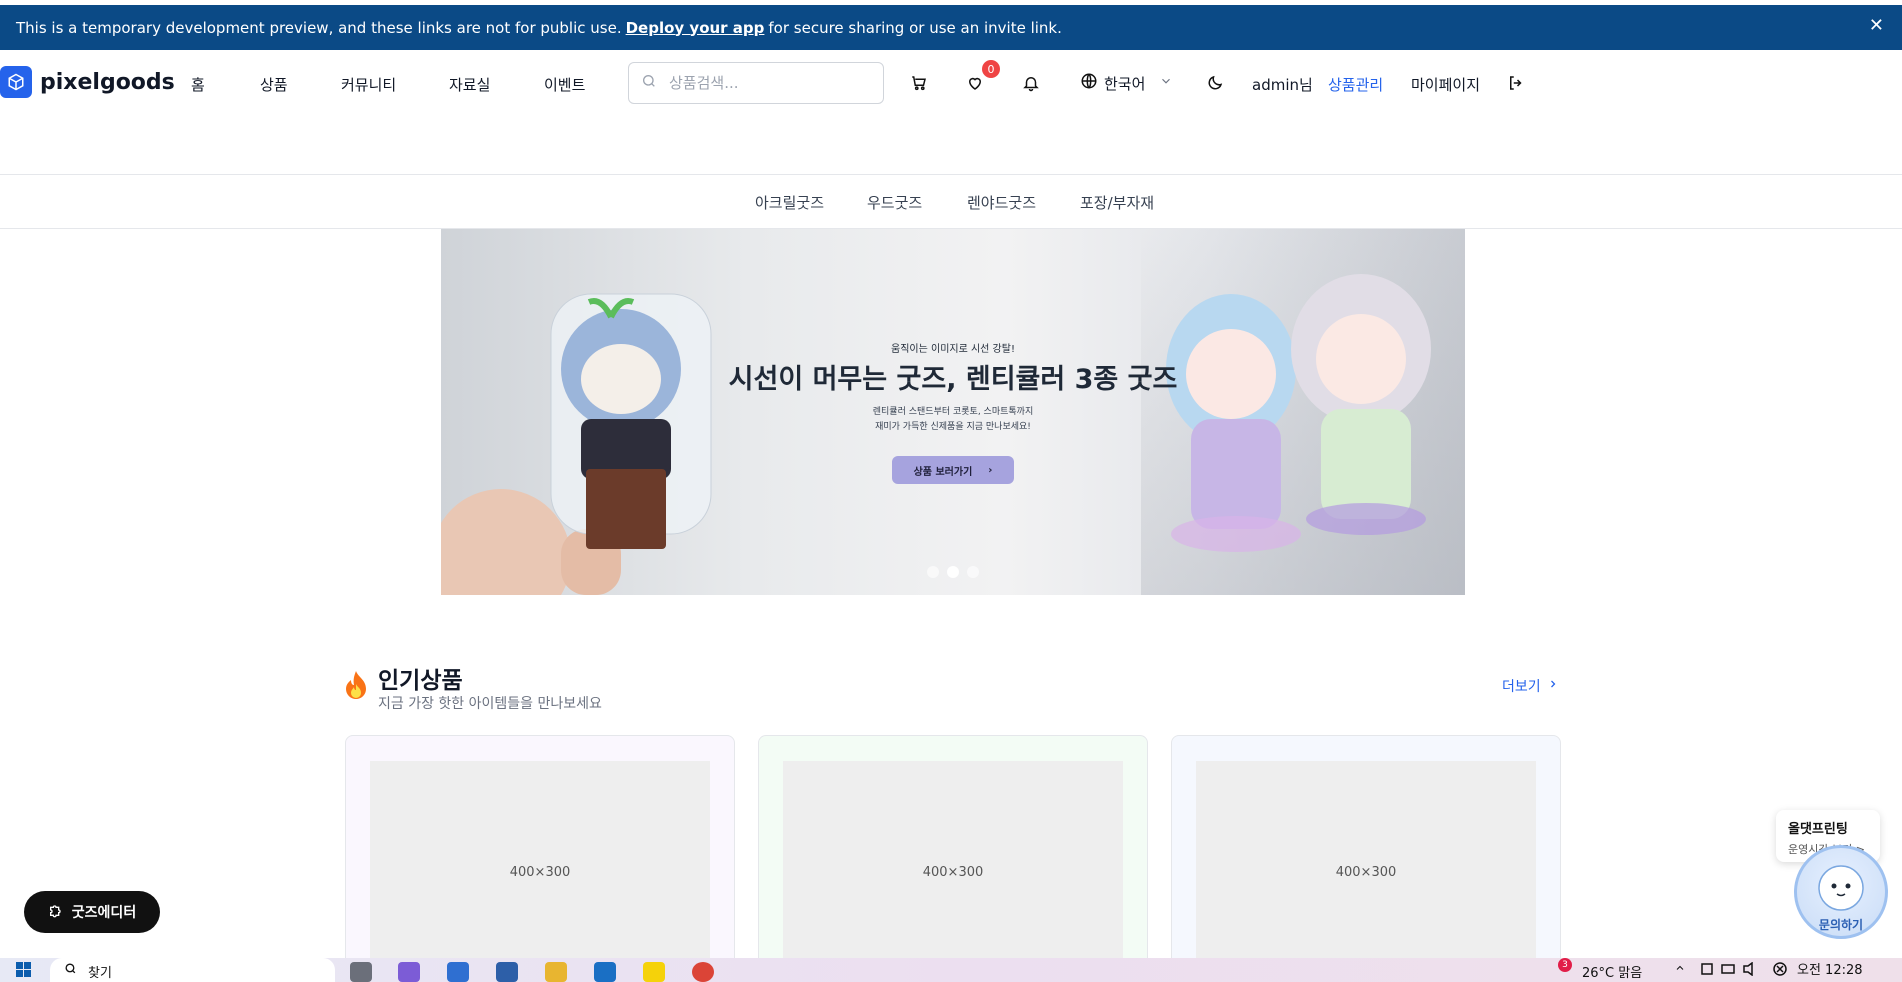 The width and height of the screenshot is (1902, 982). What do you see at coordinates (469, 84) in the screenshot?
I see `nav-resources: 자료실` at bounding box center [469, 84].